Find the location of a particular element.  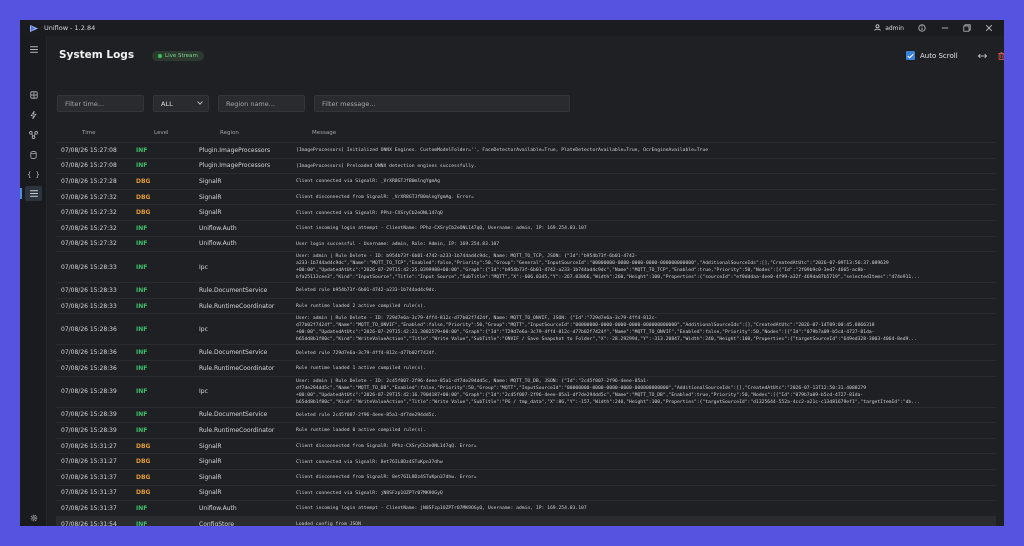

log-region: ConfigStore is located at coordinates (217, 523).